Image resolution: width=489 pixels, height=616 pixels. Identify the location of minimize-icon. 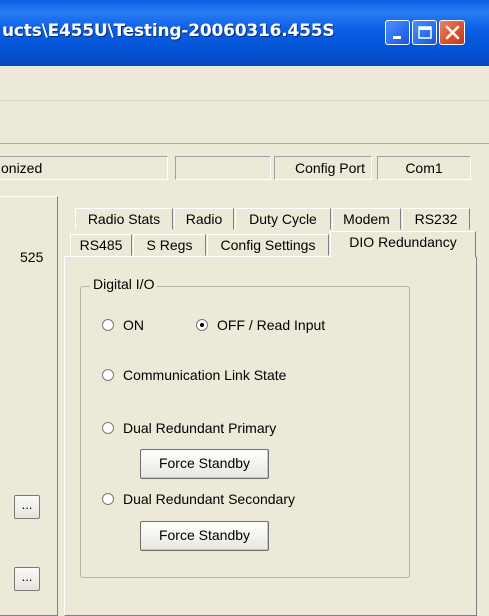
(397, 37).